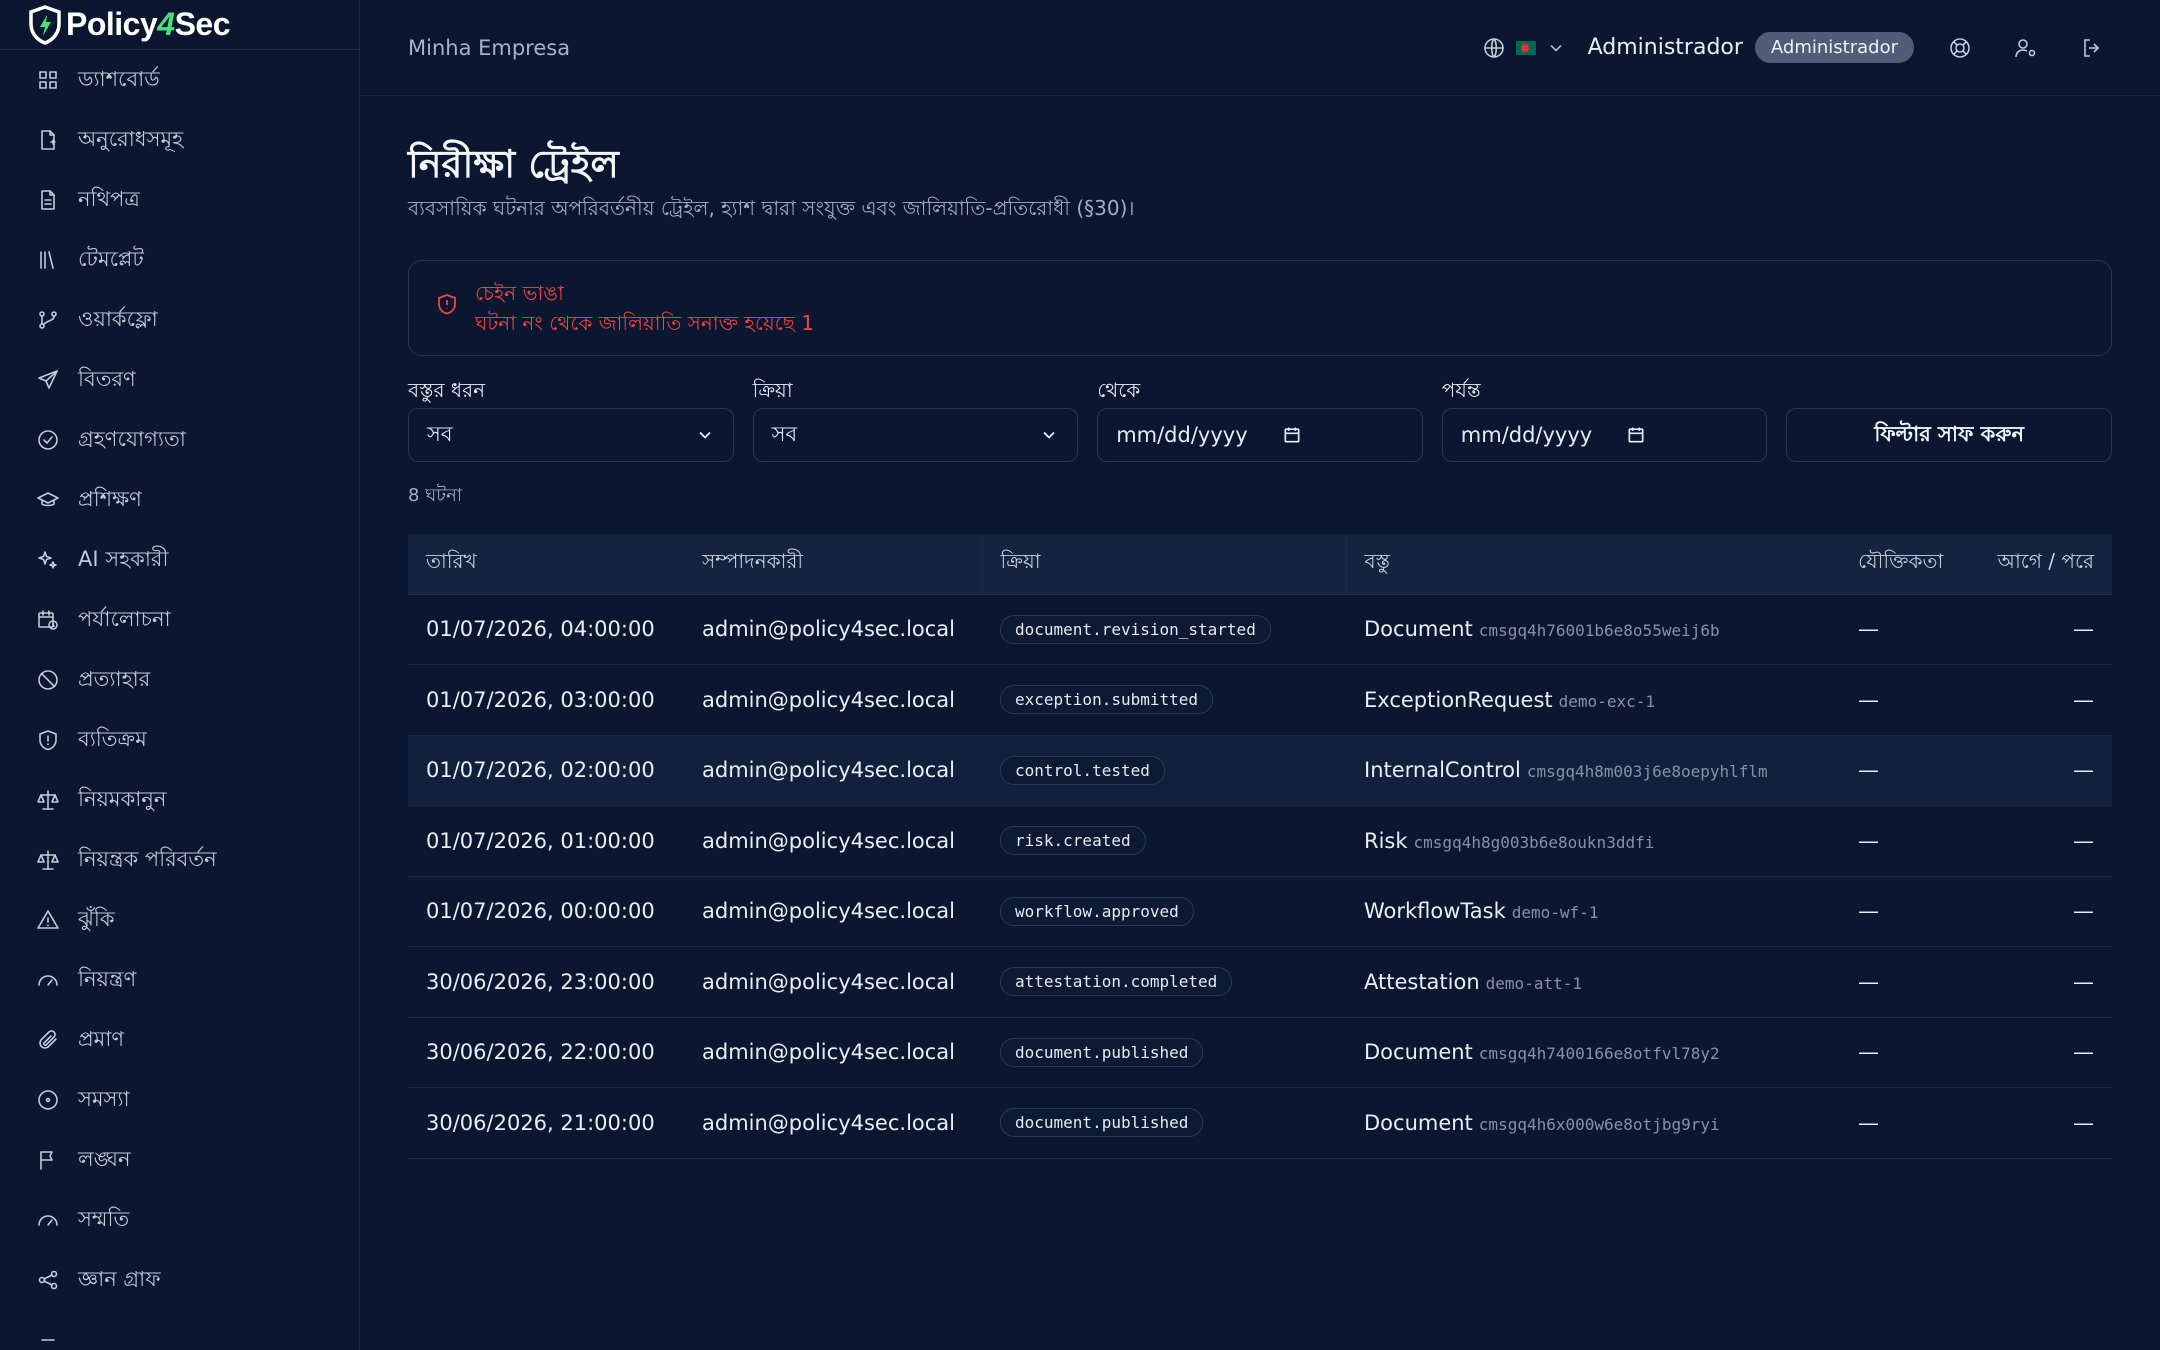 Image resolution: width=2160 pixels, height=1350 pixels. I want to click on dashboard-icon, so click(48, 80).